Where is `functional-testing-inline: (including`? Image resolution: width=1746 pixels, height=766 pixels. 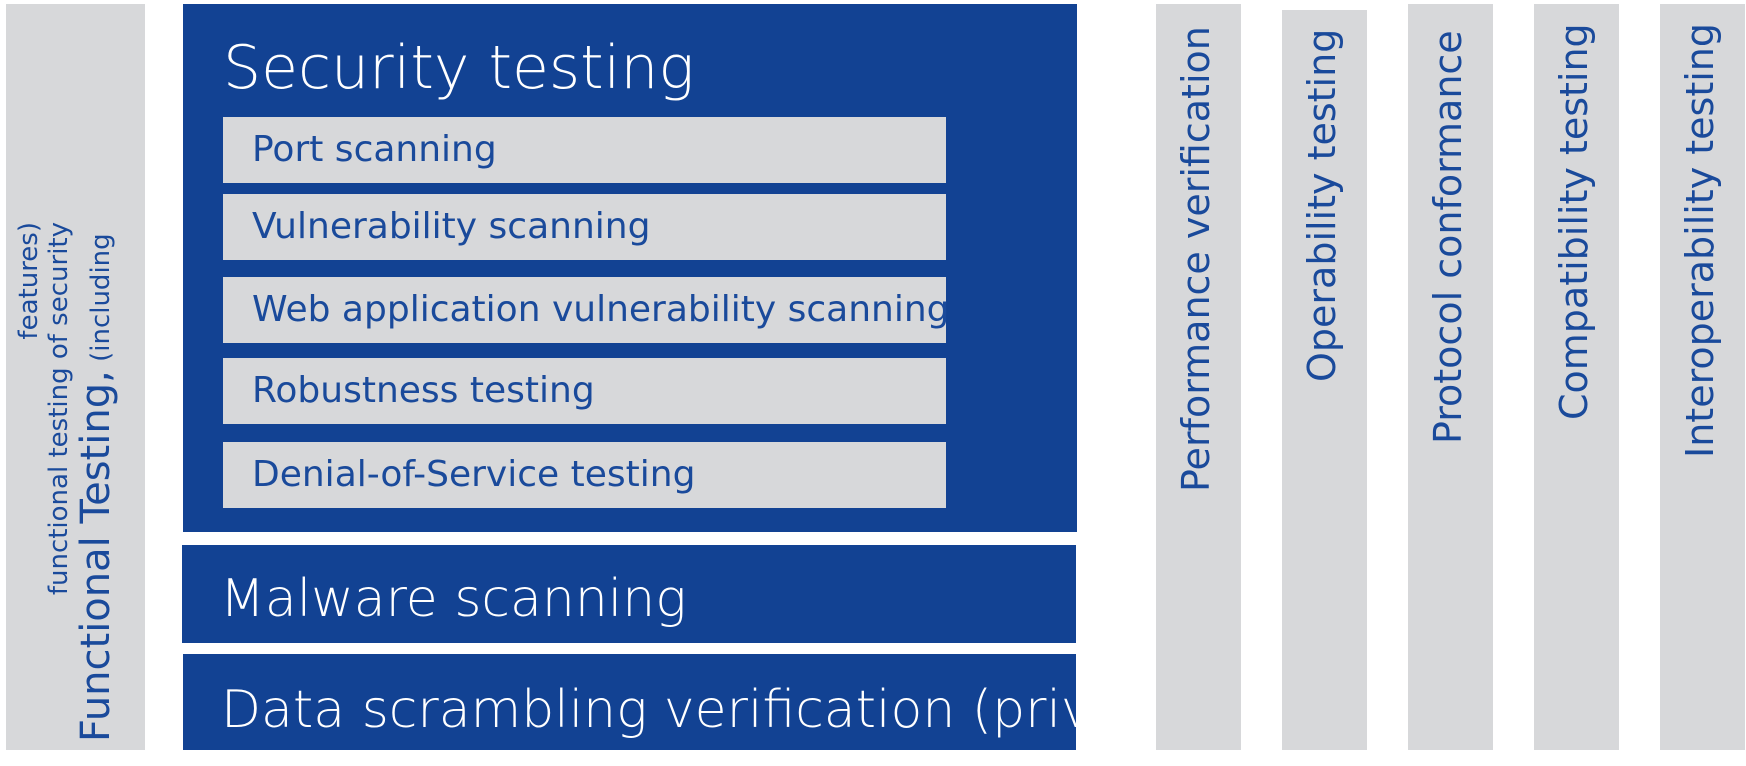
functional-testing-inline: (including is located at coordinates (101, 302).